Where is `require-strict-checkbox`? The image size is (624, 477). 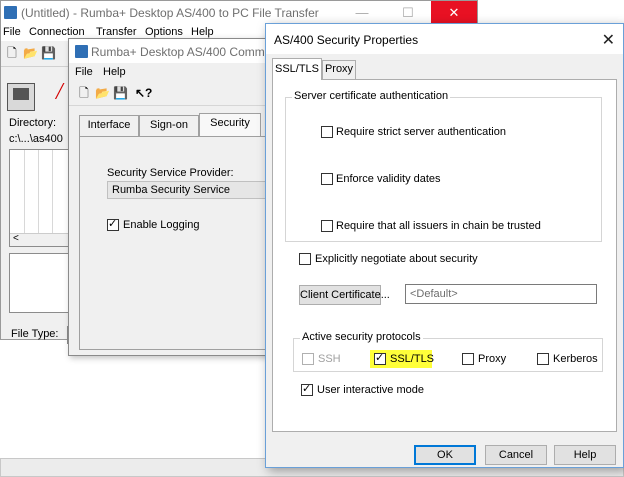 require-strict-checkbox is located at coordinates (327, 132).